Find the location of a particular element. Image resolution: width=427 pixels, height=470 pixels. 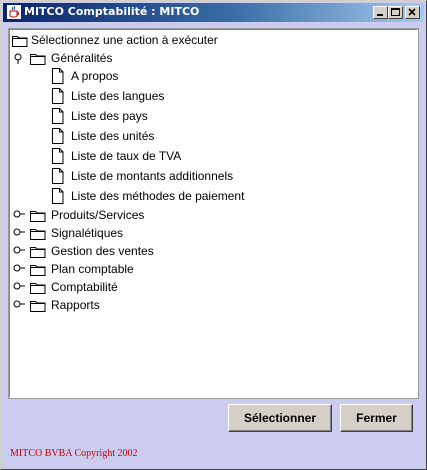

minimize-icon is located at coordinates (380, 15).